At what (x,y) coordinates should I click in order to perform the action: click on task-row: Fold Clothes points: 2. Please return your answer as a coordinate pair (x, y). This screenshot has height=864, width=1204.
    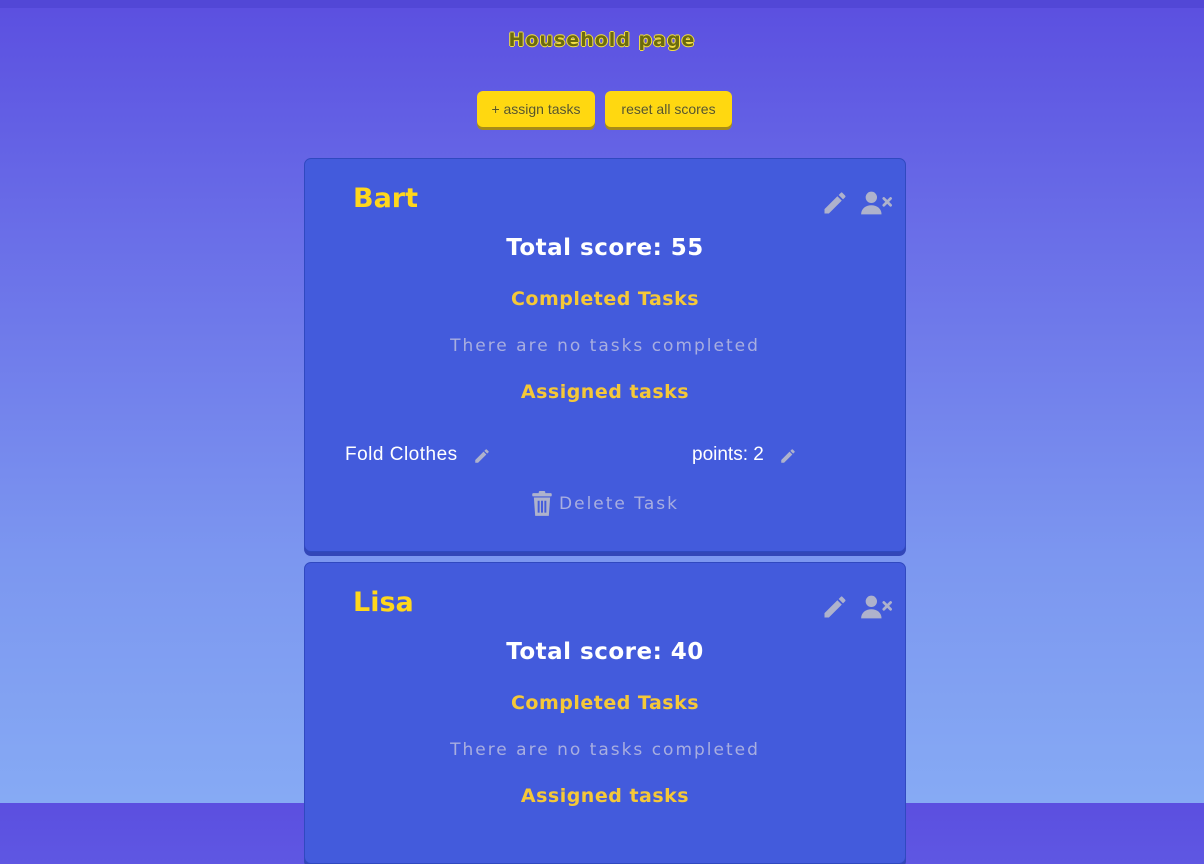
    Looking at the image, I should click on (605, 455).